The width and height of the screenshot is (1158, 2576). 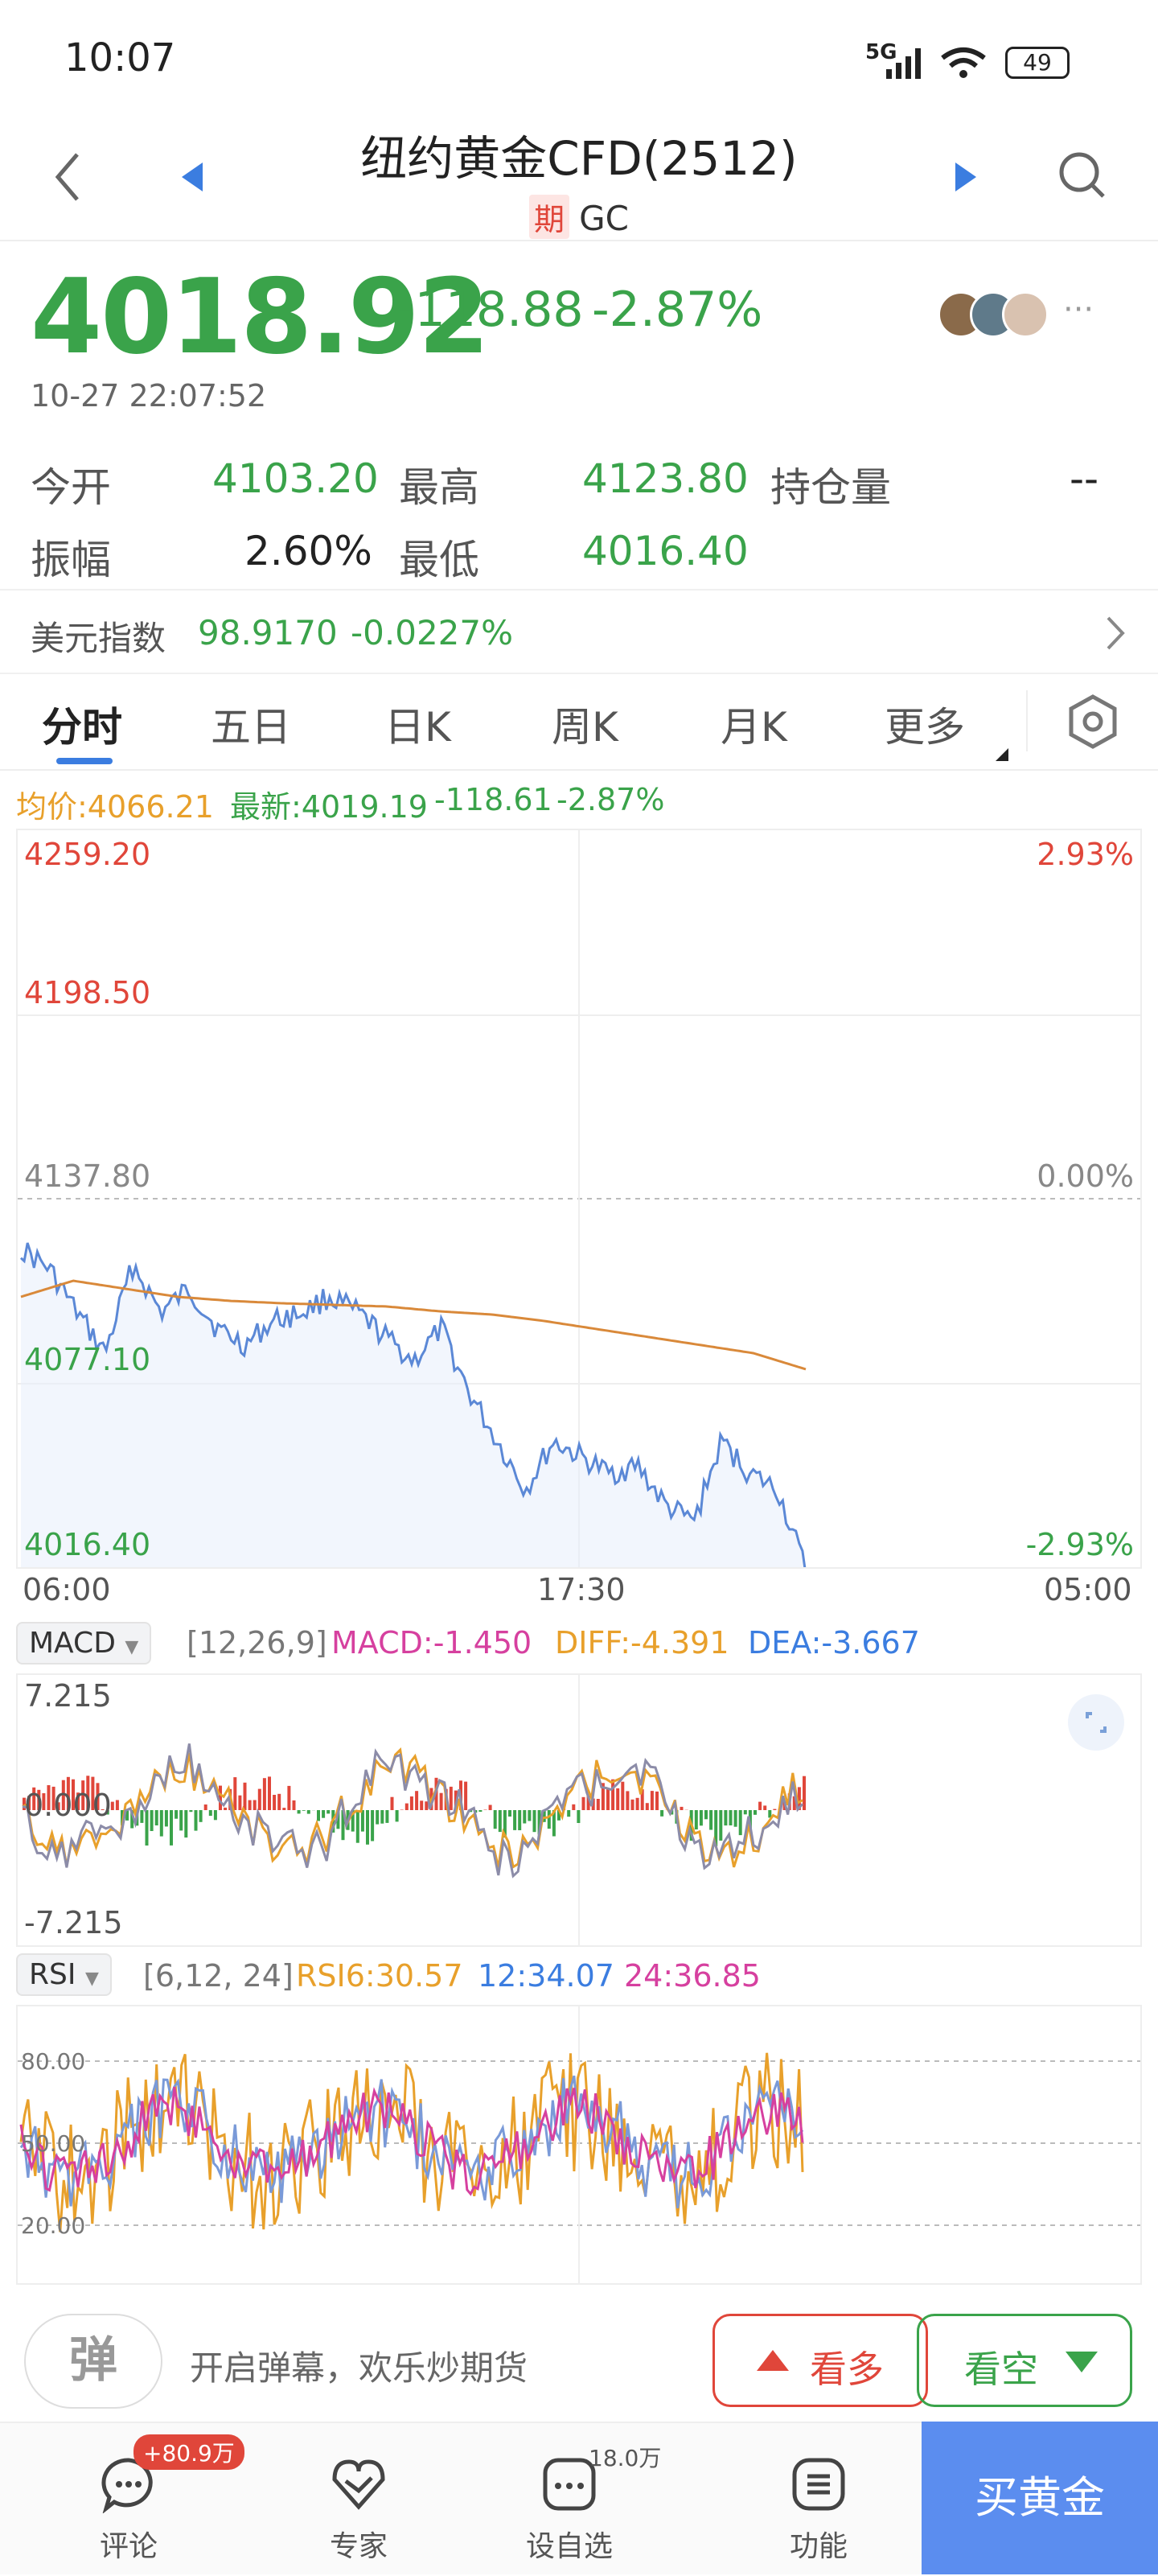 I want to click on quote-timestamp: 10-27 22:07:52, so click(x=148, y=396).